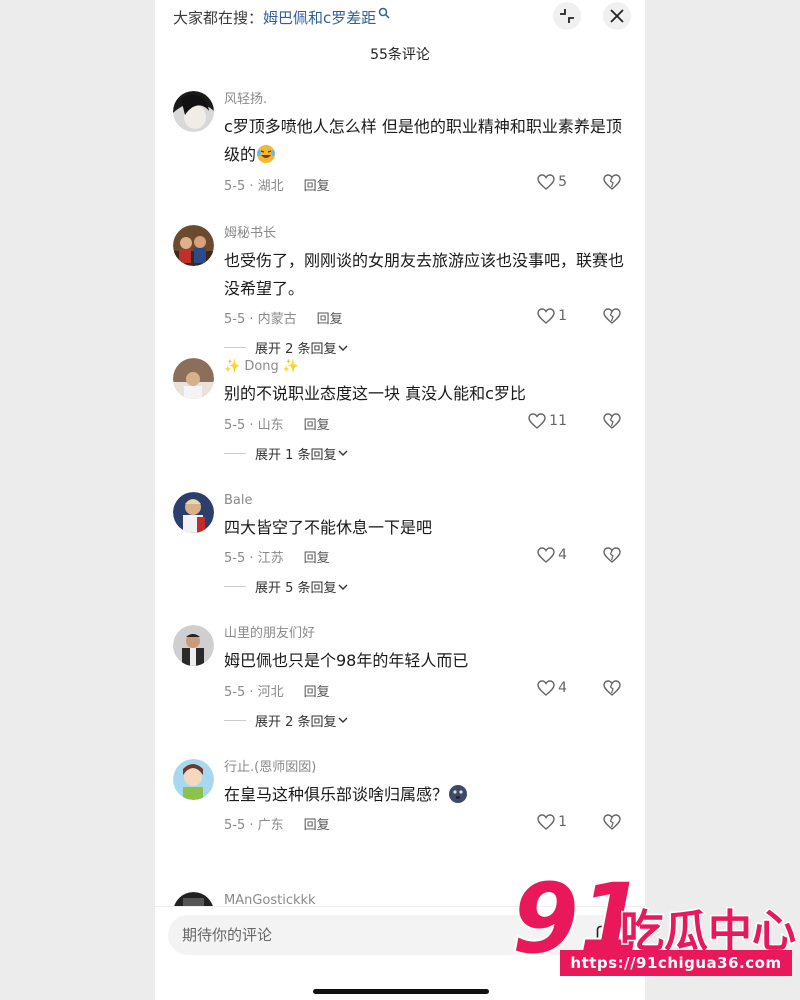 The height and width of the screenshot is (1000, 800). I want to click on search-suggestion: 大家都在搜： 姆巴佩和c罗差距, so click(281, 17).